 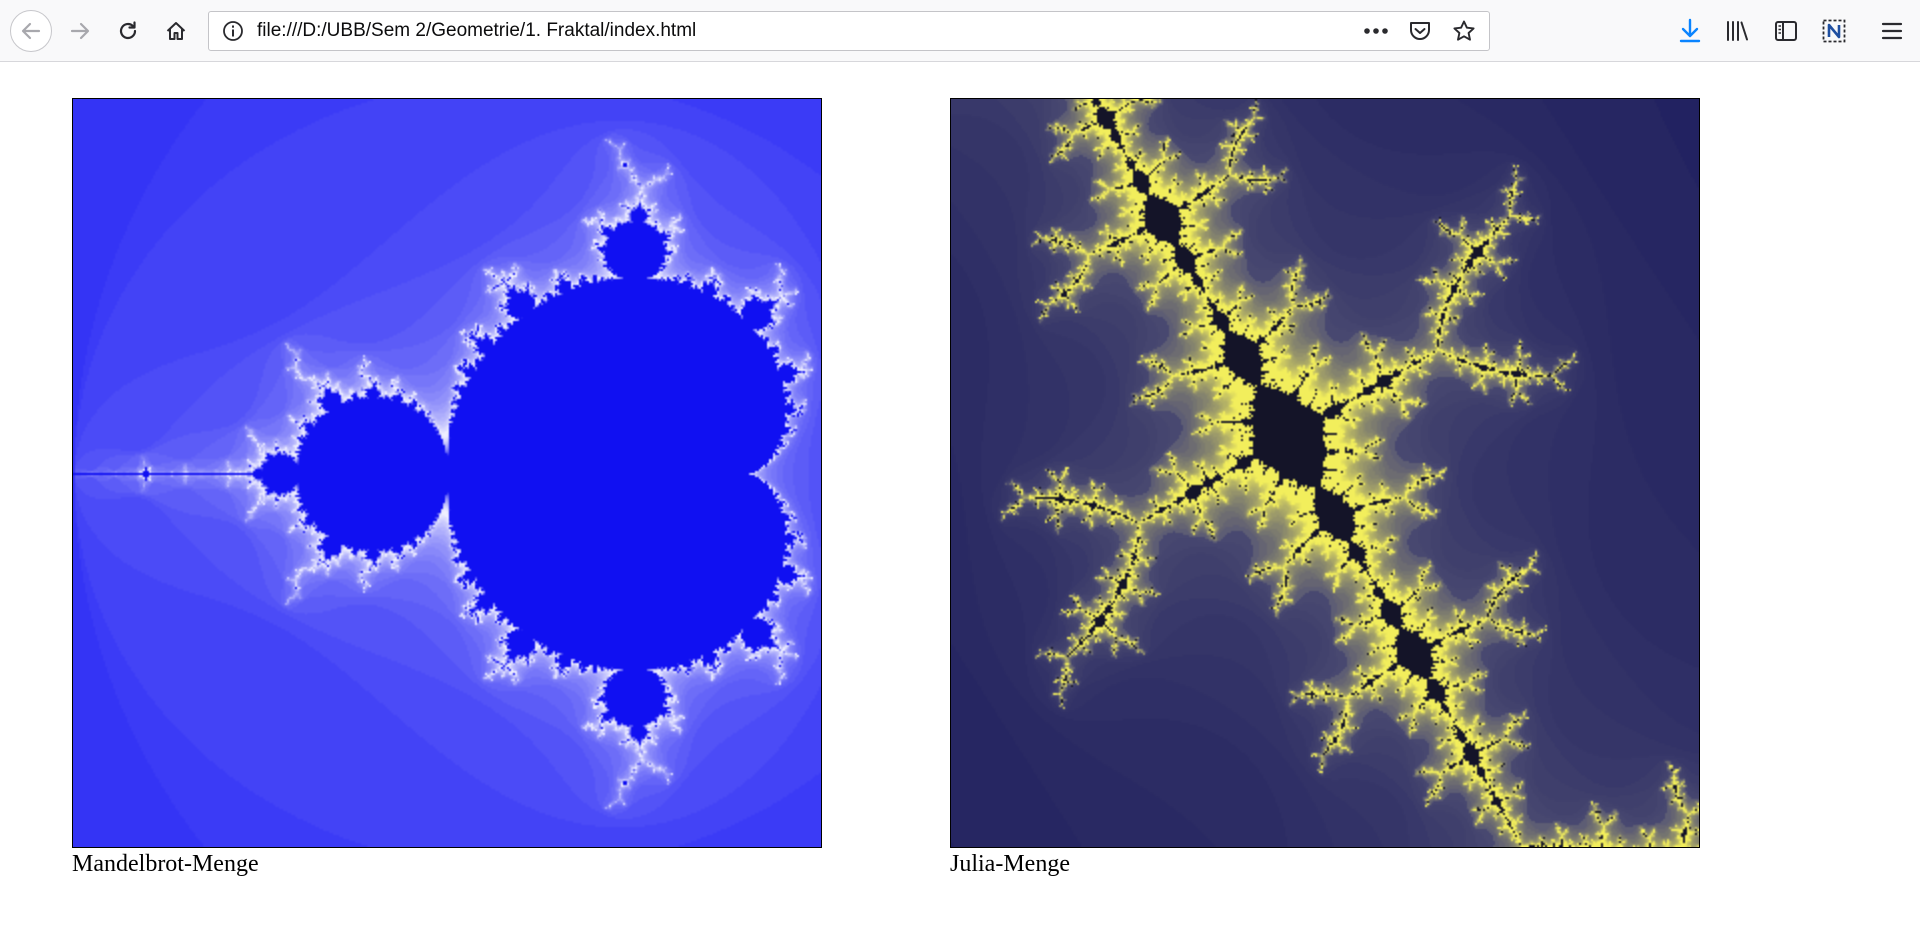 I want to click on home-icon, so click(x=176, y=31).